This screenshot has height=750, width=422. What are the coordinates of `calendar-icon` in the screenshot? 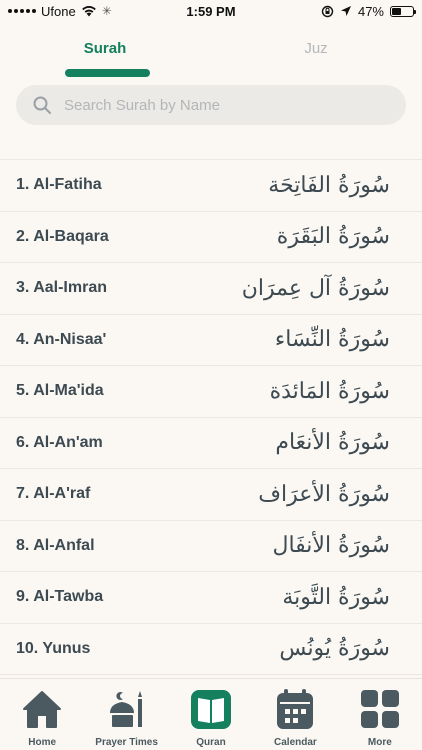 It's located at (295, 709).